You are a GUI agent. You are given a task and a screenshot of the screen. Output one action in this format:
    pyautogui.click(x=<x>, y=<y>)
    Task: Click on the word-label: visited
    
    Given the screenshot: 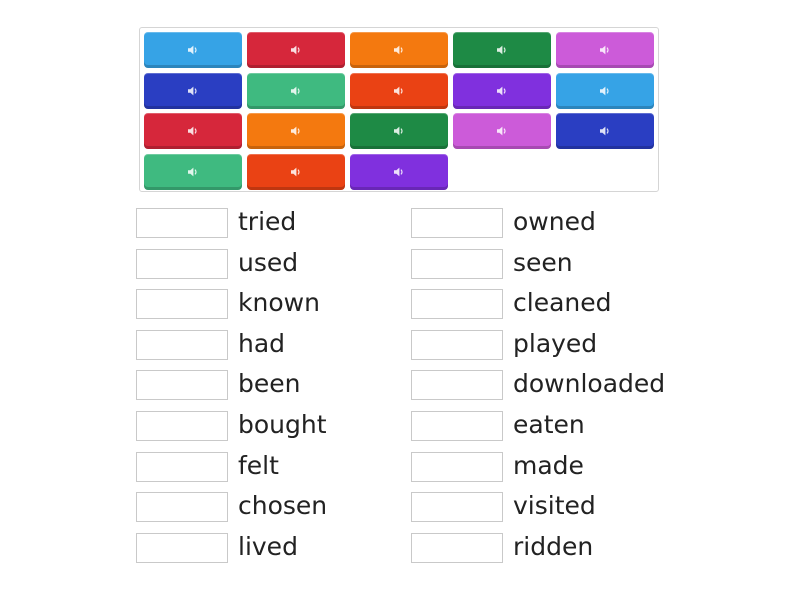 What is the action you would take?
    pyautogui.click(x=554, y=506)
    